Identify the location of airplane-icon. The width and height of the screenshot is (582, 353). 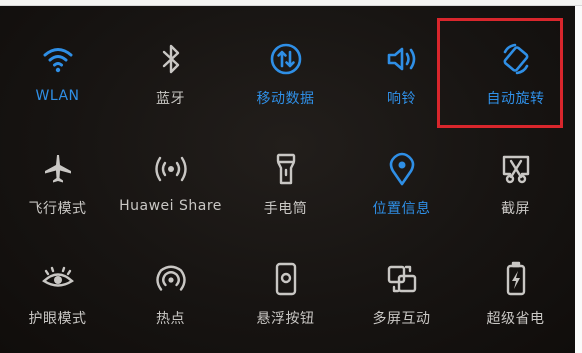
(58, 169).